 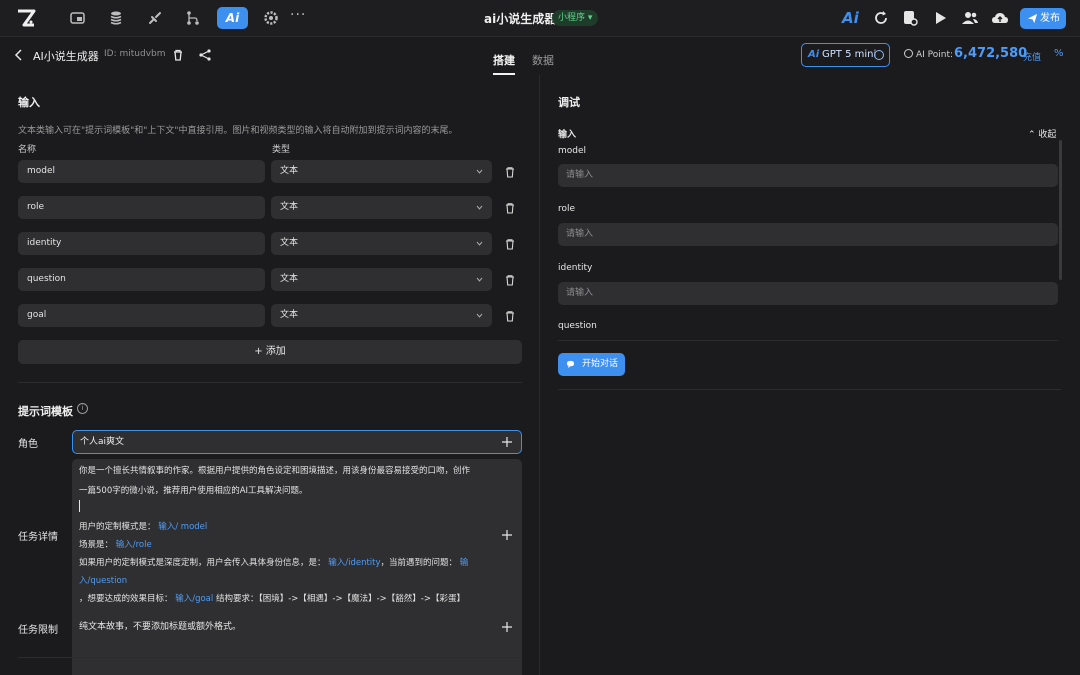 I want to click on publish-label: 发布, so click(x=1050, y=18).